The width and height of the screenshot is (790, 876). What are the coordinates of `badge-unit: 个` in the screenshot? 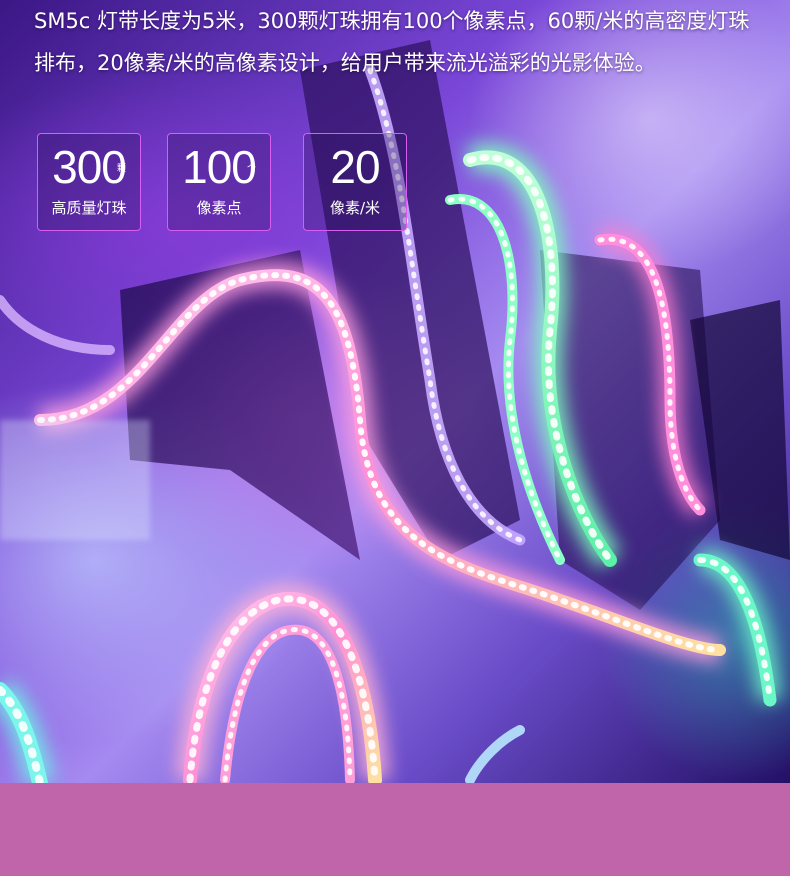 It's located at (251, 169).